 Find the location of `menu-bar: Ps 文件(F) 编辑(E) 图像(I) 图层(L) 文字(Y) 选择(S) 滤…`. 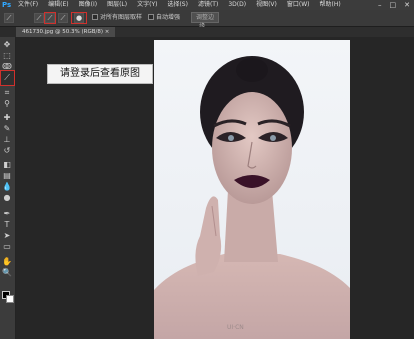

menu-bar: Ps 文件(F) 编辑(E) 图像(I) 图层(L) 文字(Y) 选择(S) 滤… is located at coordinates (207, 5).